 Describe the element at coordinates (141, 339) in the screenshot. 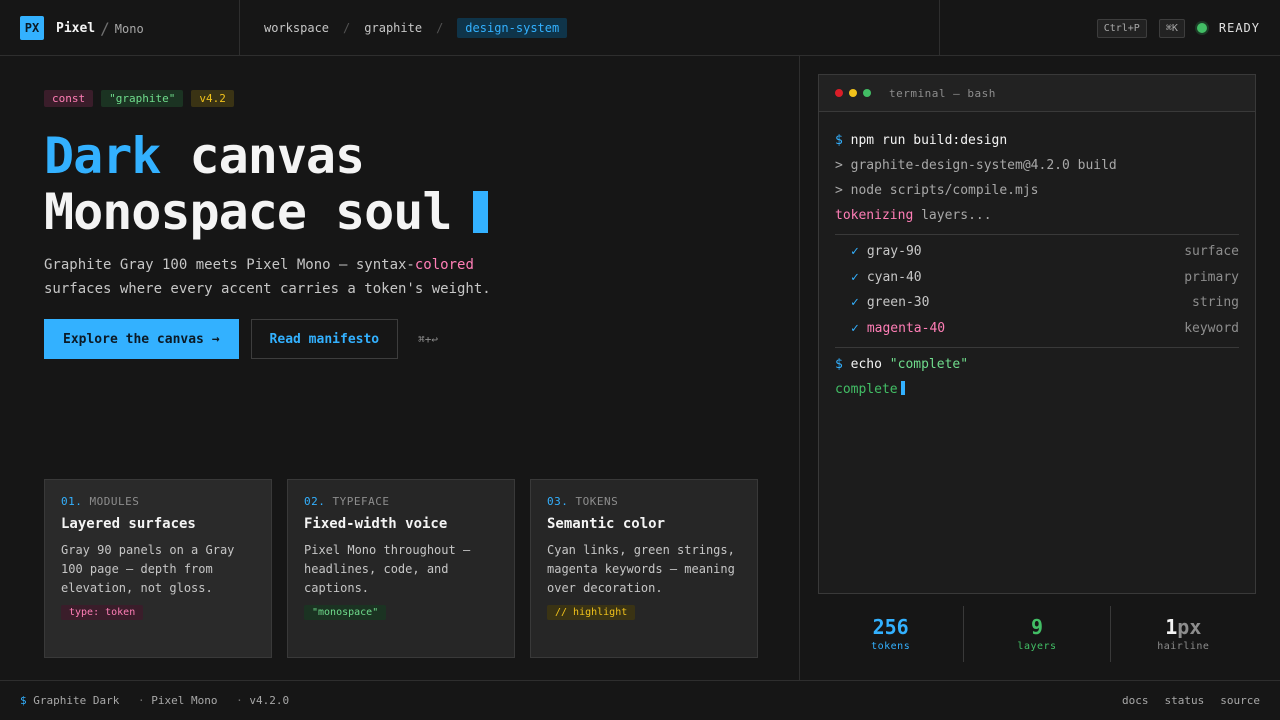

I see `explore-canvas-button: Explore the canvas →` at that location.